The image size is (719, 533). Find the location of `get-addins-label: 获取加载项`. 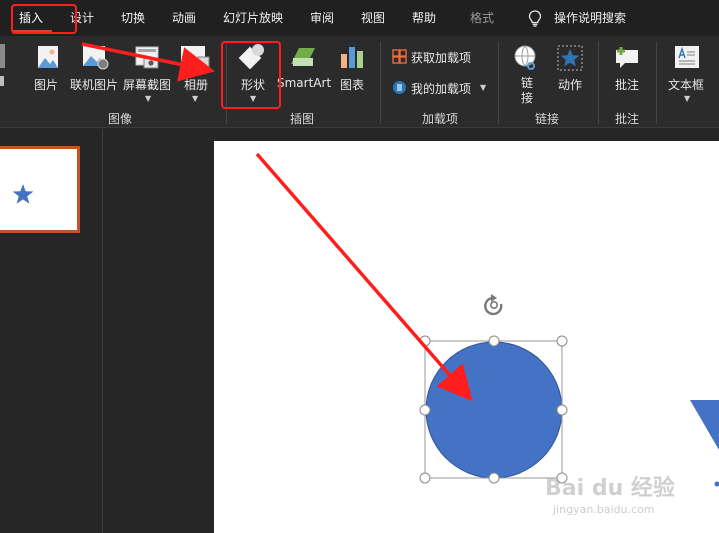

get-addins-label: 获取加载项 is located at coordinates (441, 58).